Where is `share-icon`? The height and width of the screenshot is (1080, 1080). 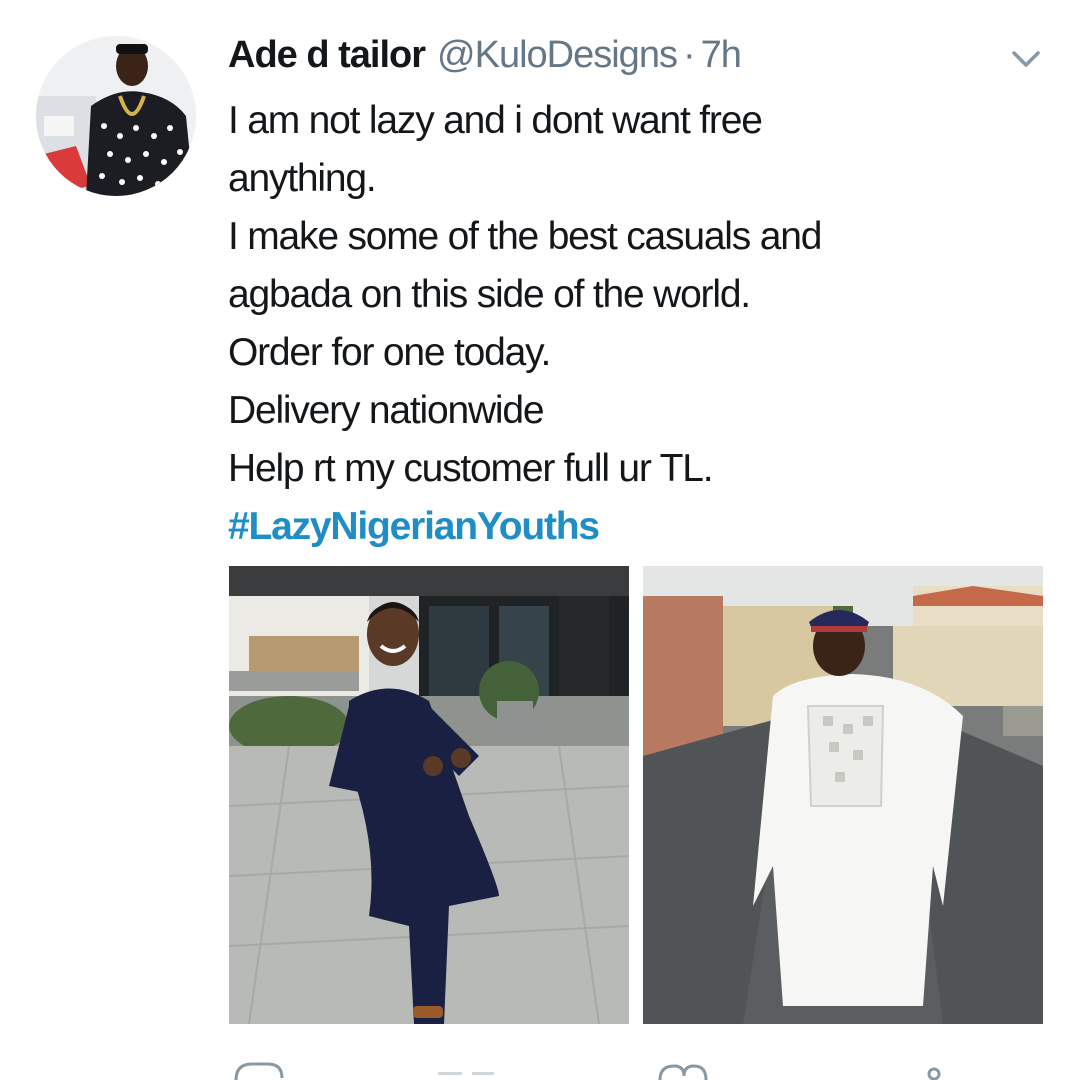
share-icon is located at coordinates (934, 1073).